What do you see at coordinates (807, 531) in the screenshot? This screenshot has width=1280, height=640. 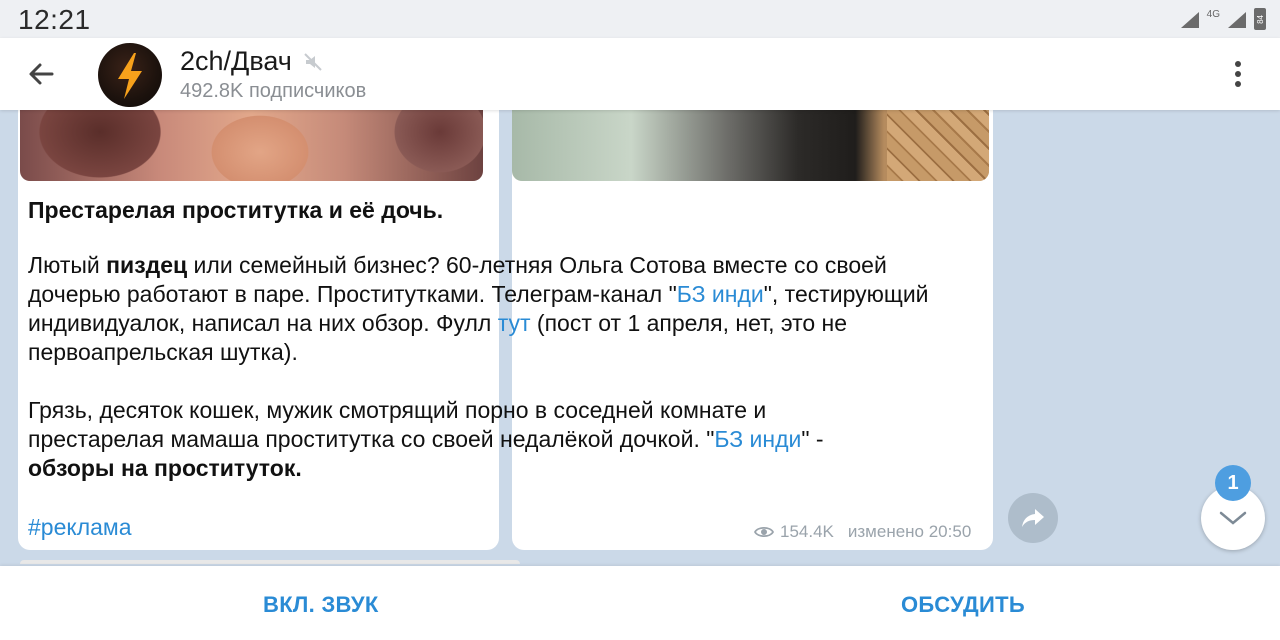 I see `view-count: 154.4K` at bounding box center [807, 531].